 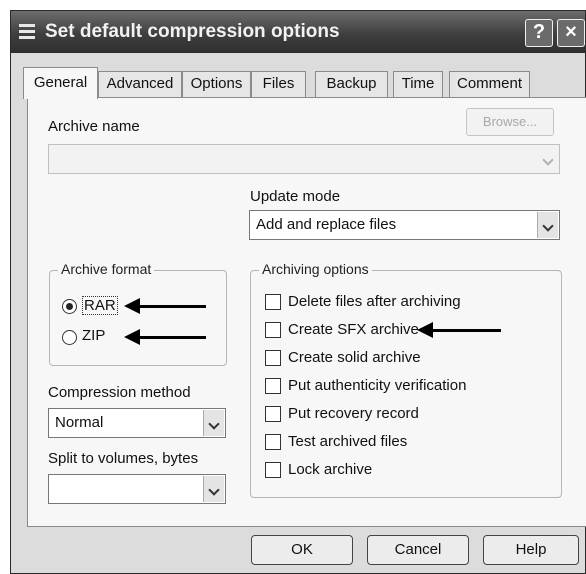 What do you see at coordinates (100, 305) in the screenshot?
I see `rar-label: RAR` at bounding box center [100, 305].